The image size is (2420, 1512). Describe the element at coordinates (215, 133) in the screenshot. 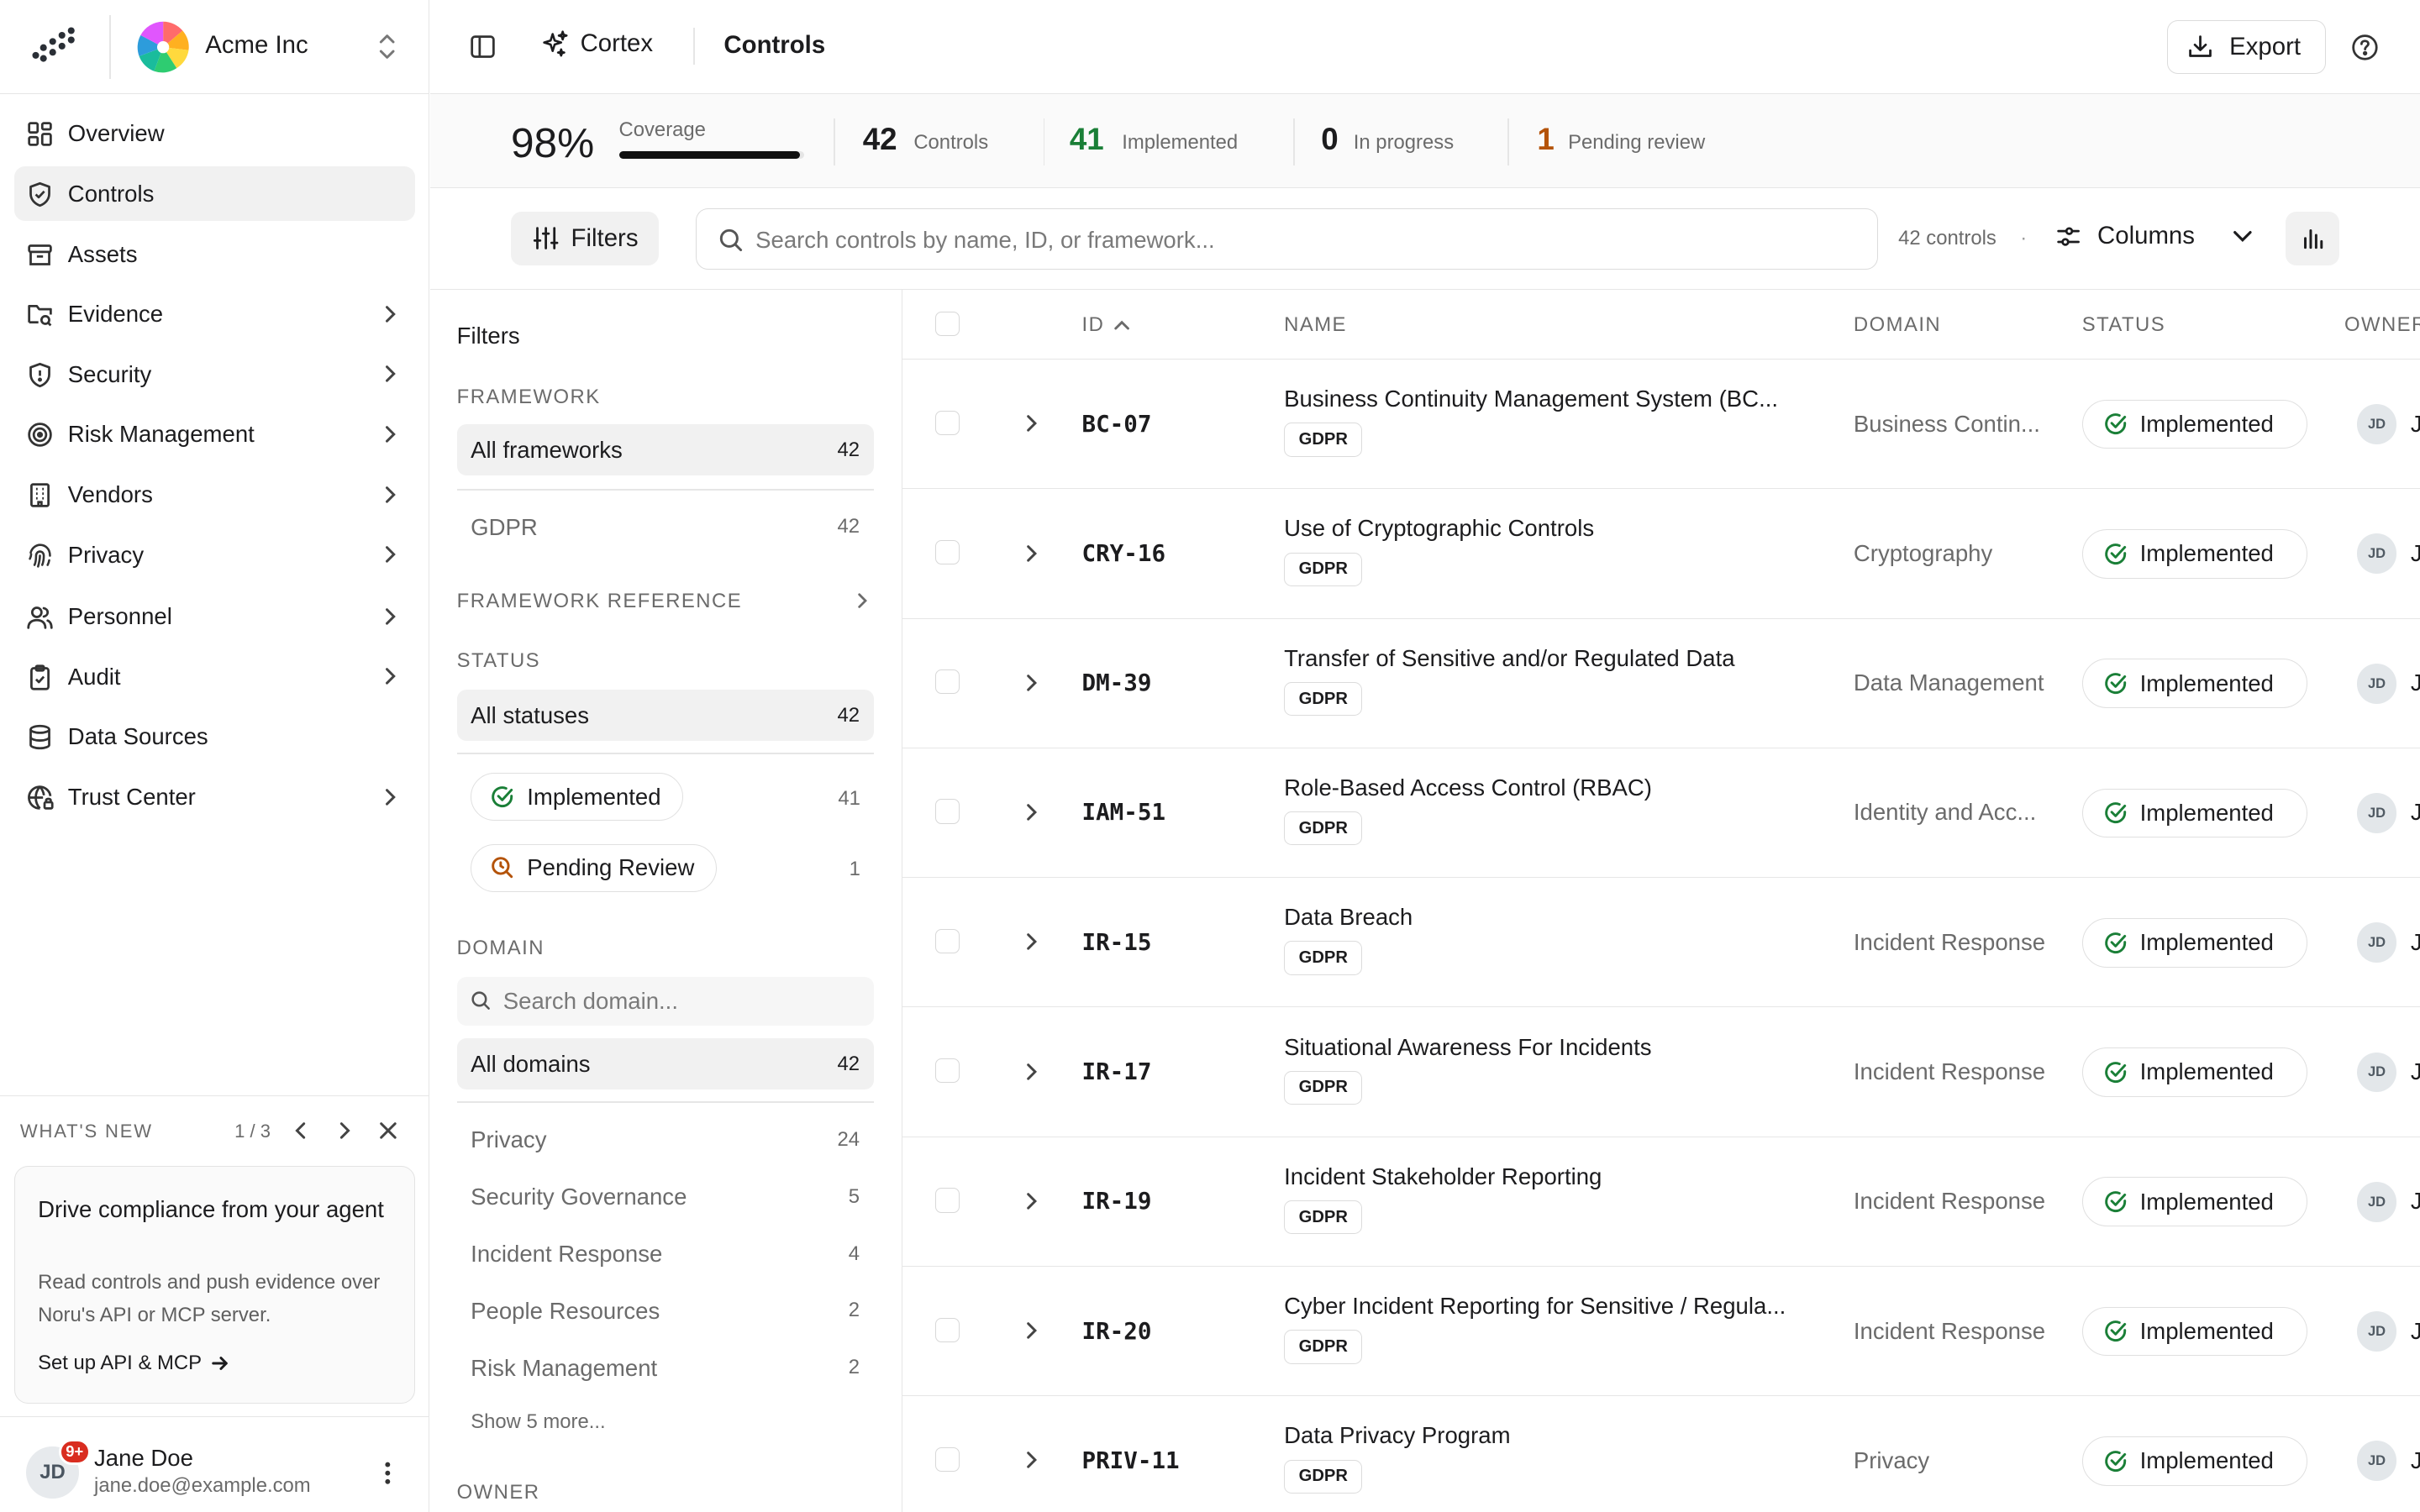

I see `sidebar-item-overview: Overview` at that location.